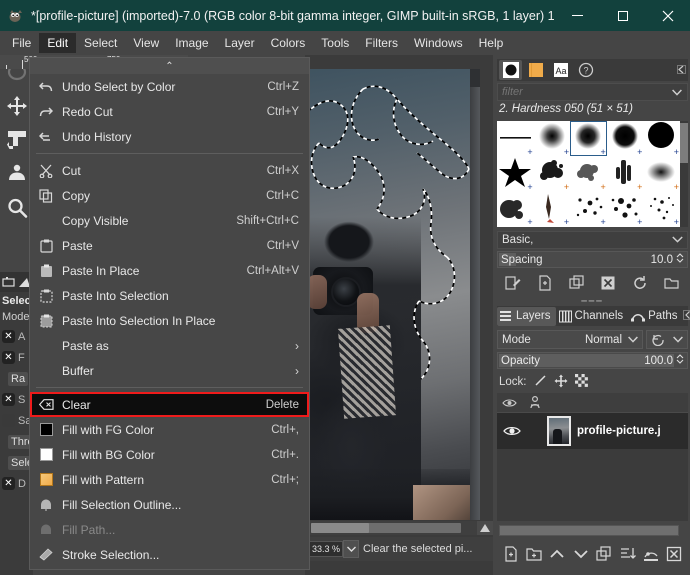  What do you see at coordinates (619, 431) in the screenshot?
I see `layer-name: profile-picture.j` at bounding box center [619, 431].